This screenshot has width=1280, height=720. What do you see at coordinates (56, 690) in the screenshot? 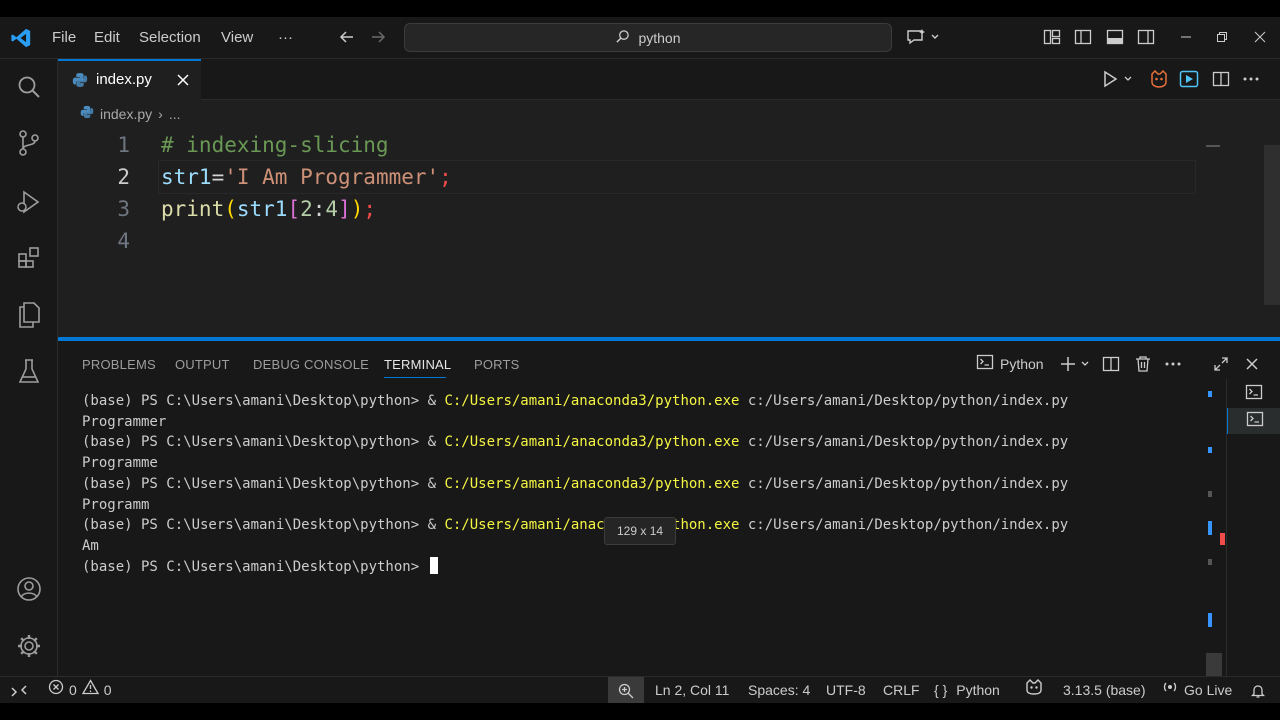
I see `error-icon` at bounding box center [56, 690].